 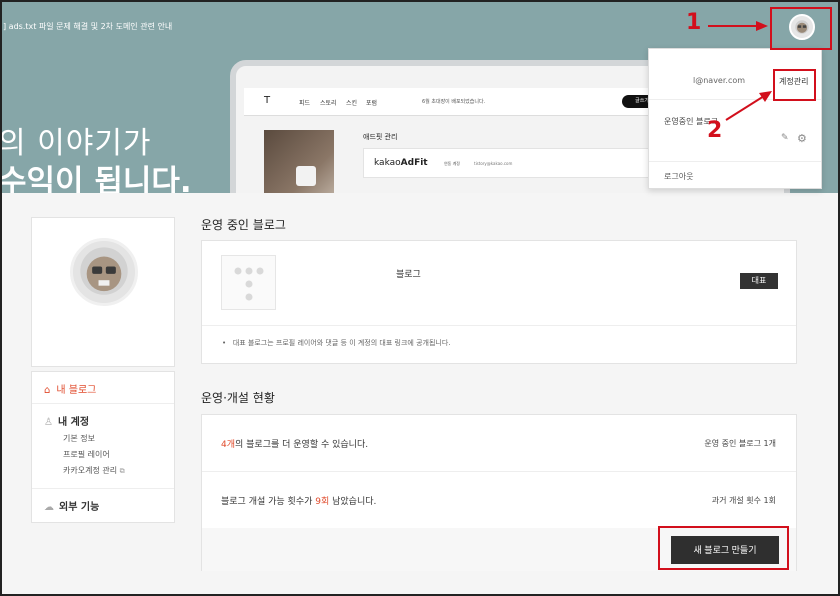 I want to click on sidebar-item-my-blog: ⌂ 내 블로그, so click(x=70, y=388).